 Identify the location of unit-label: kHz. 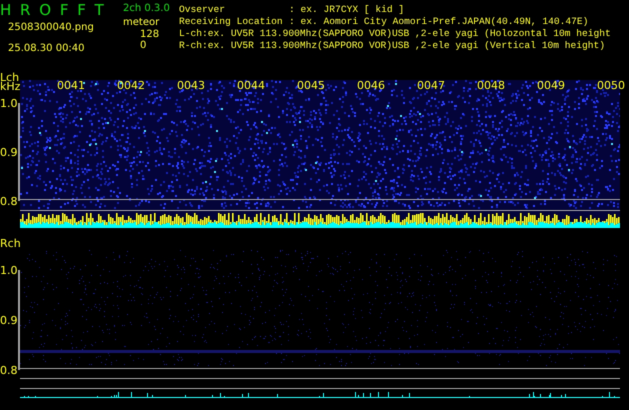
(10, 86).